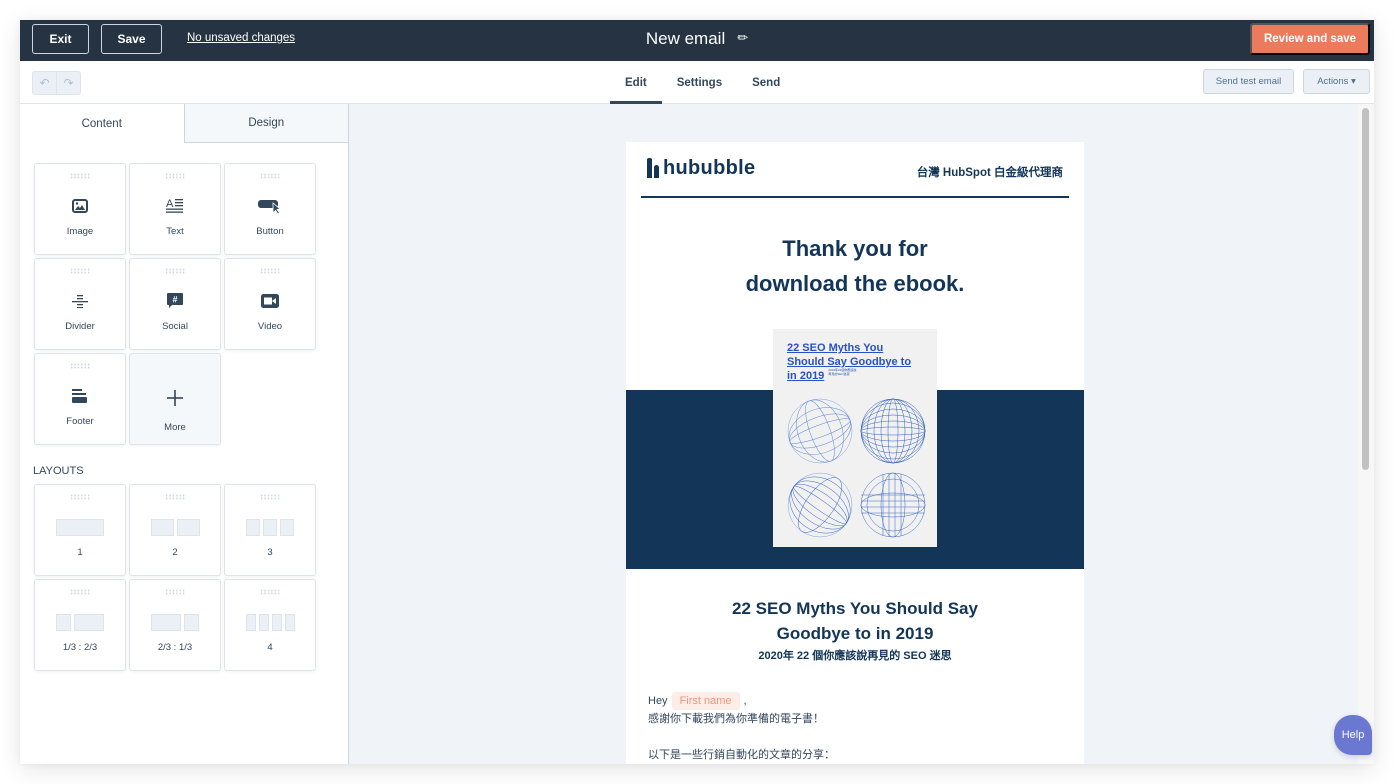 The image size is (1394, 784). Describe the element at coordinates (855, 248) in the screenshot. I see `headline-line-1: Thank you for` at that location.